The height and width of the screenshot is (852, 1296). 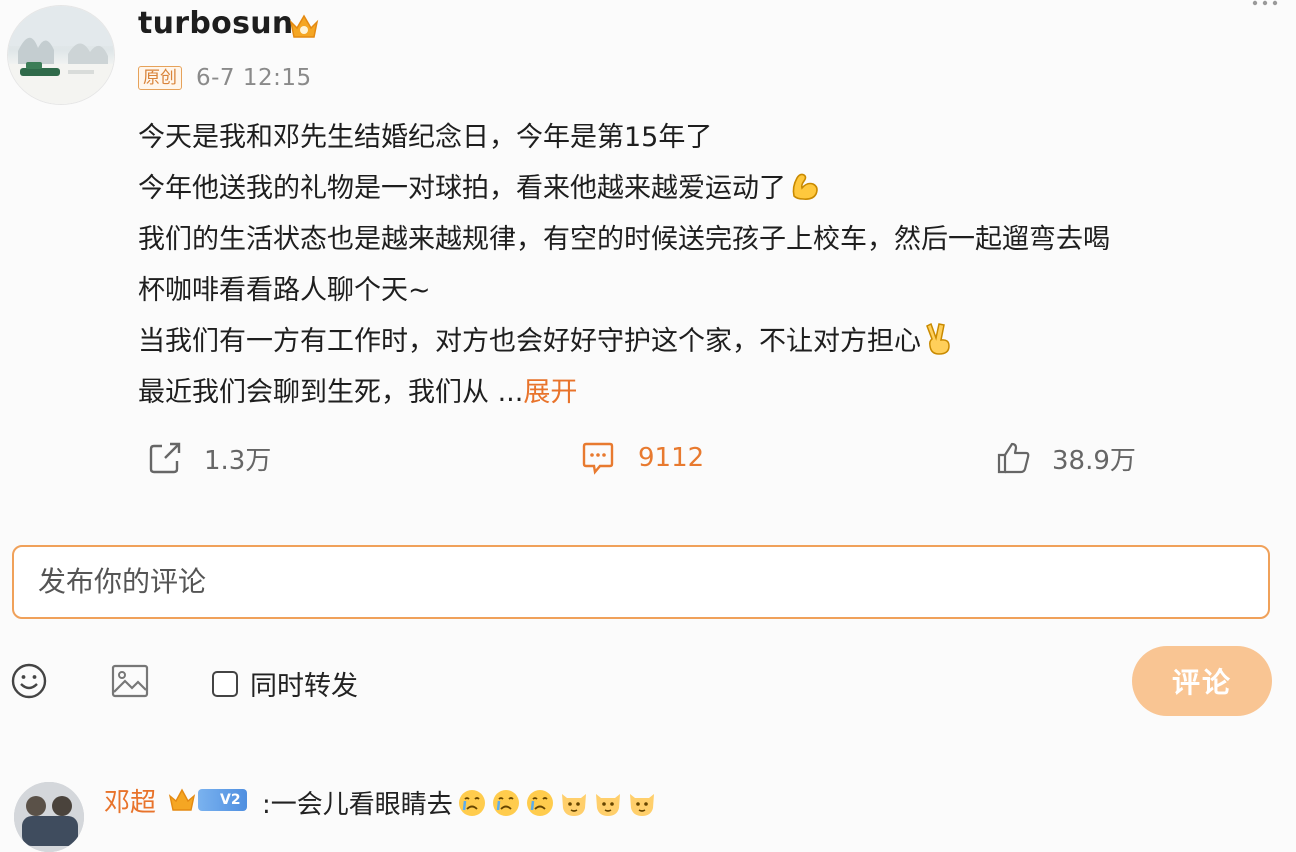 I want to click on reply-avatar, so click(x=49, y=817).